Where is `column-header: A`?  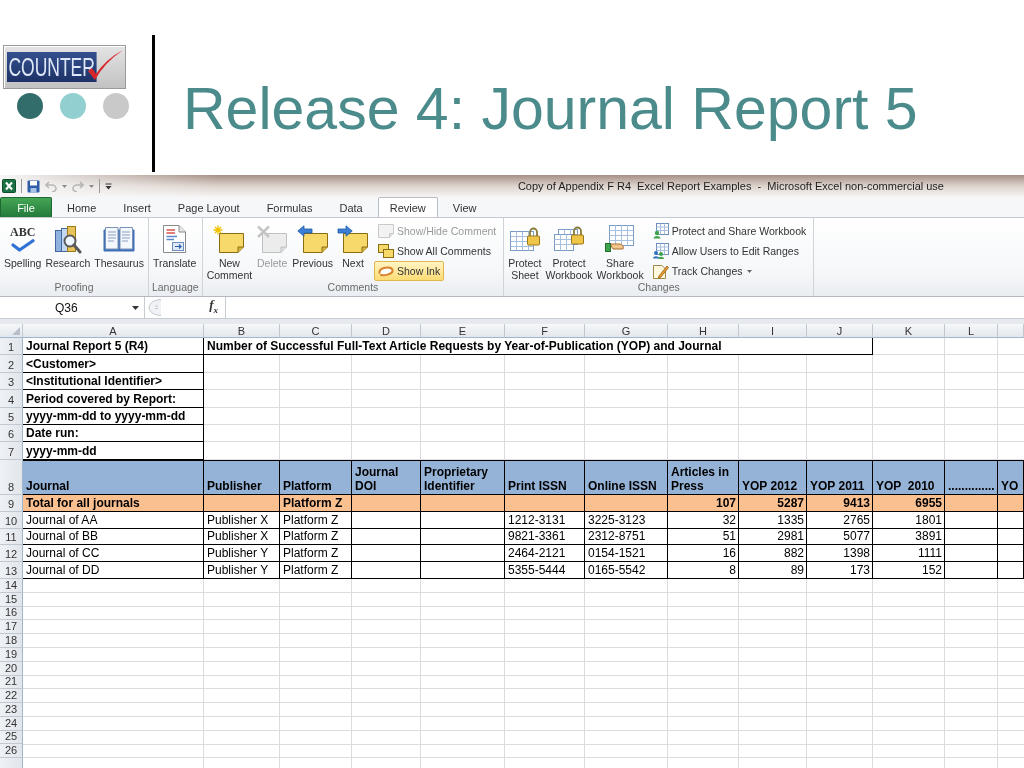 column-header: A is located at coordinates (113, 331).